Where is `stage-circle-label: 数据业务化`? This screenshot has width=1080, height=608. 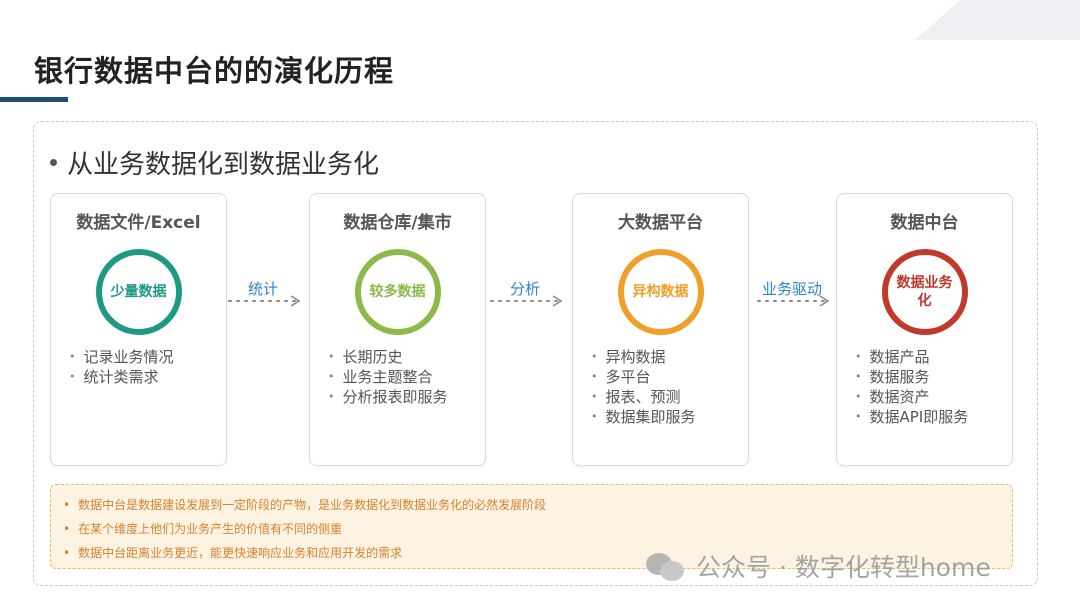
stage-circle-label: 数据业务化 is located at coordinates (924, 292).